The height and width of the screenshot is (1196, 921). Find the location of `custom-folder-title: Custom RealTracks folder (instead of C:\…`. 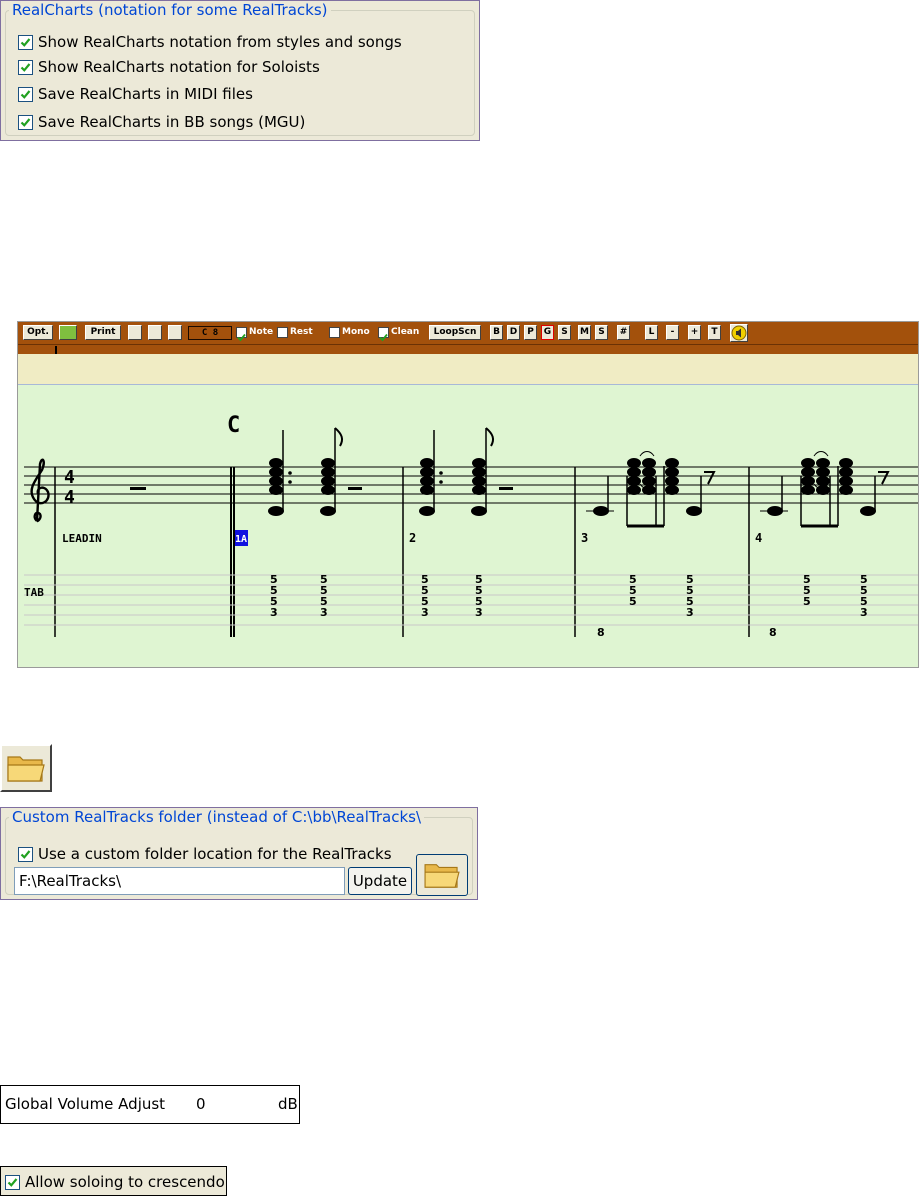

custom-folder-title: Custom RealTracks folder (instead of C:\… is located at coordinates (217, 817).